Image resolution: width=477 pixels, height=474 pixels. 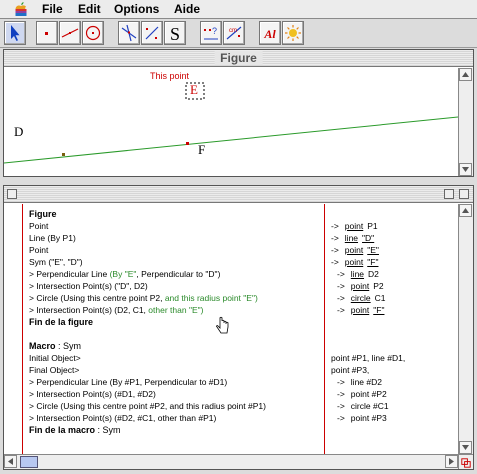 What do you see at coordinates (15, 33) in the screenshot?
I see `pointer-tool-button` at bounding box center [15, 33].